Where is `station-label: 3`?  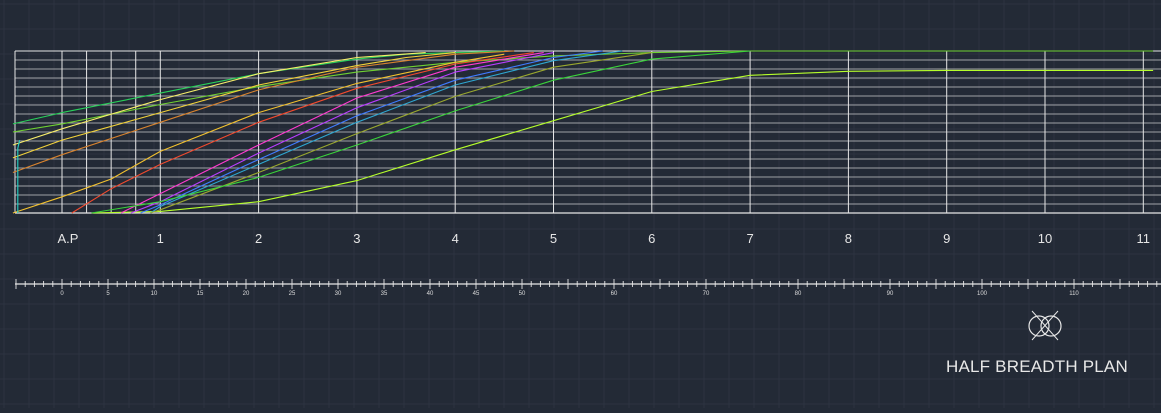 station-label: 3 is located at coordinates (356, 238).